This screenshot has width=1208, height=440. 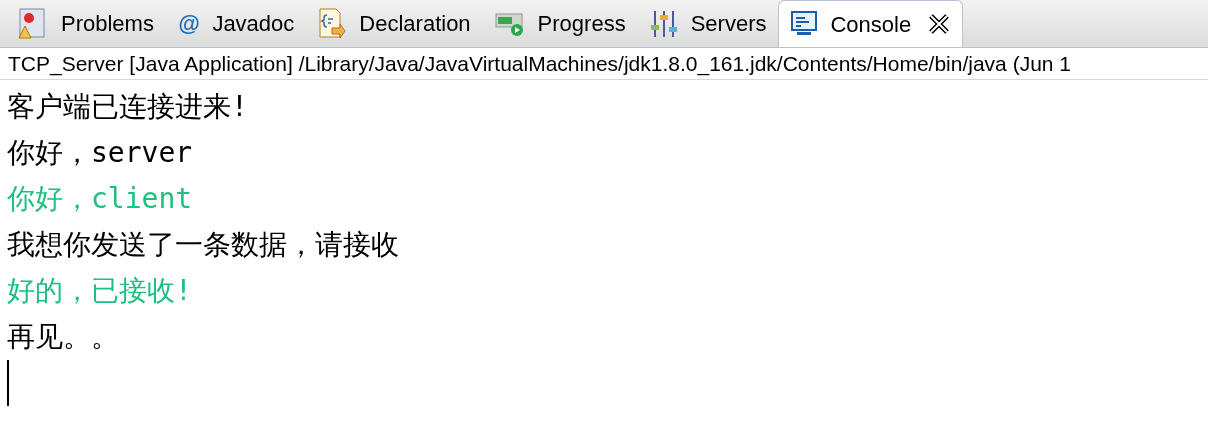 What do you see at coordinates (100, 153) in the screenshot?
I see `console-line: 你好，server` at bounding box center [100, 153].